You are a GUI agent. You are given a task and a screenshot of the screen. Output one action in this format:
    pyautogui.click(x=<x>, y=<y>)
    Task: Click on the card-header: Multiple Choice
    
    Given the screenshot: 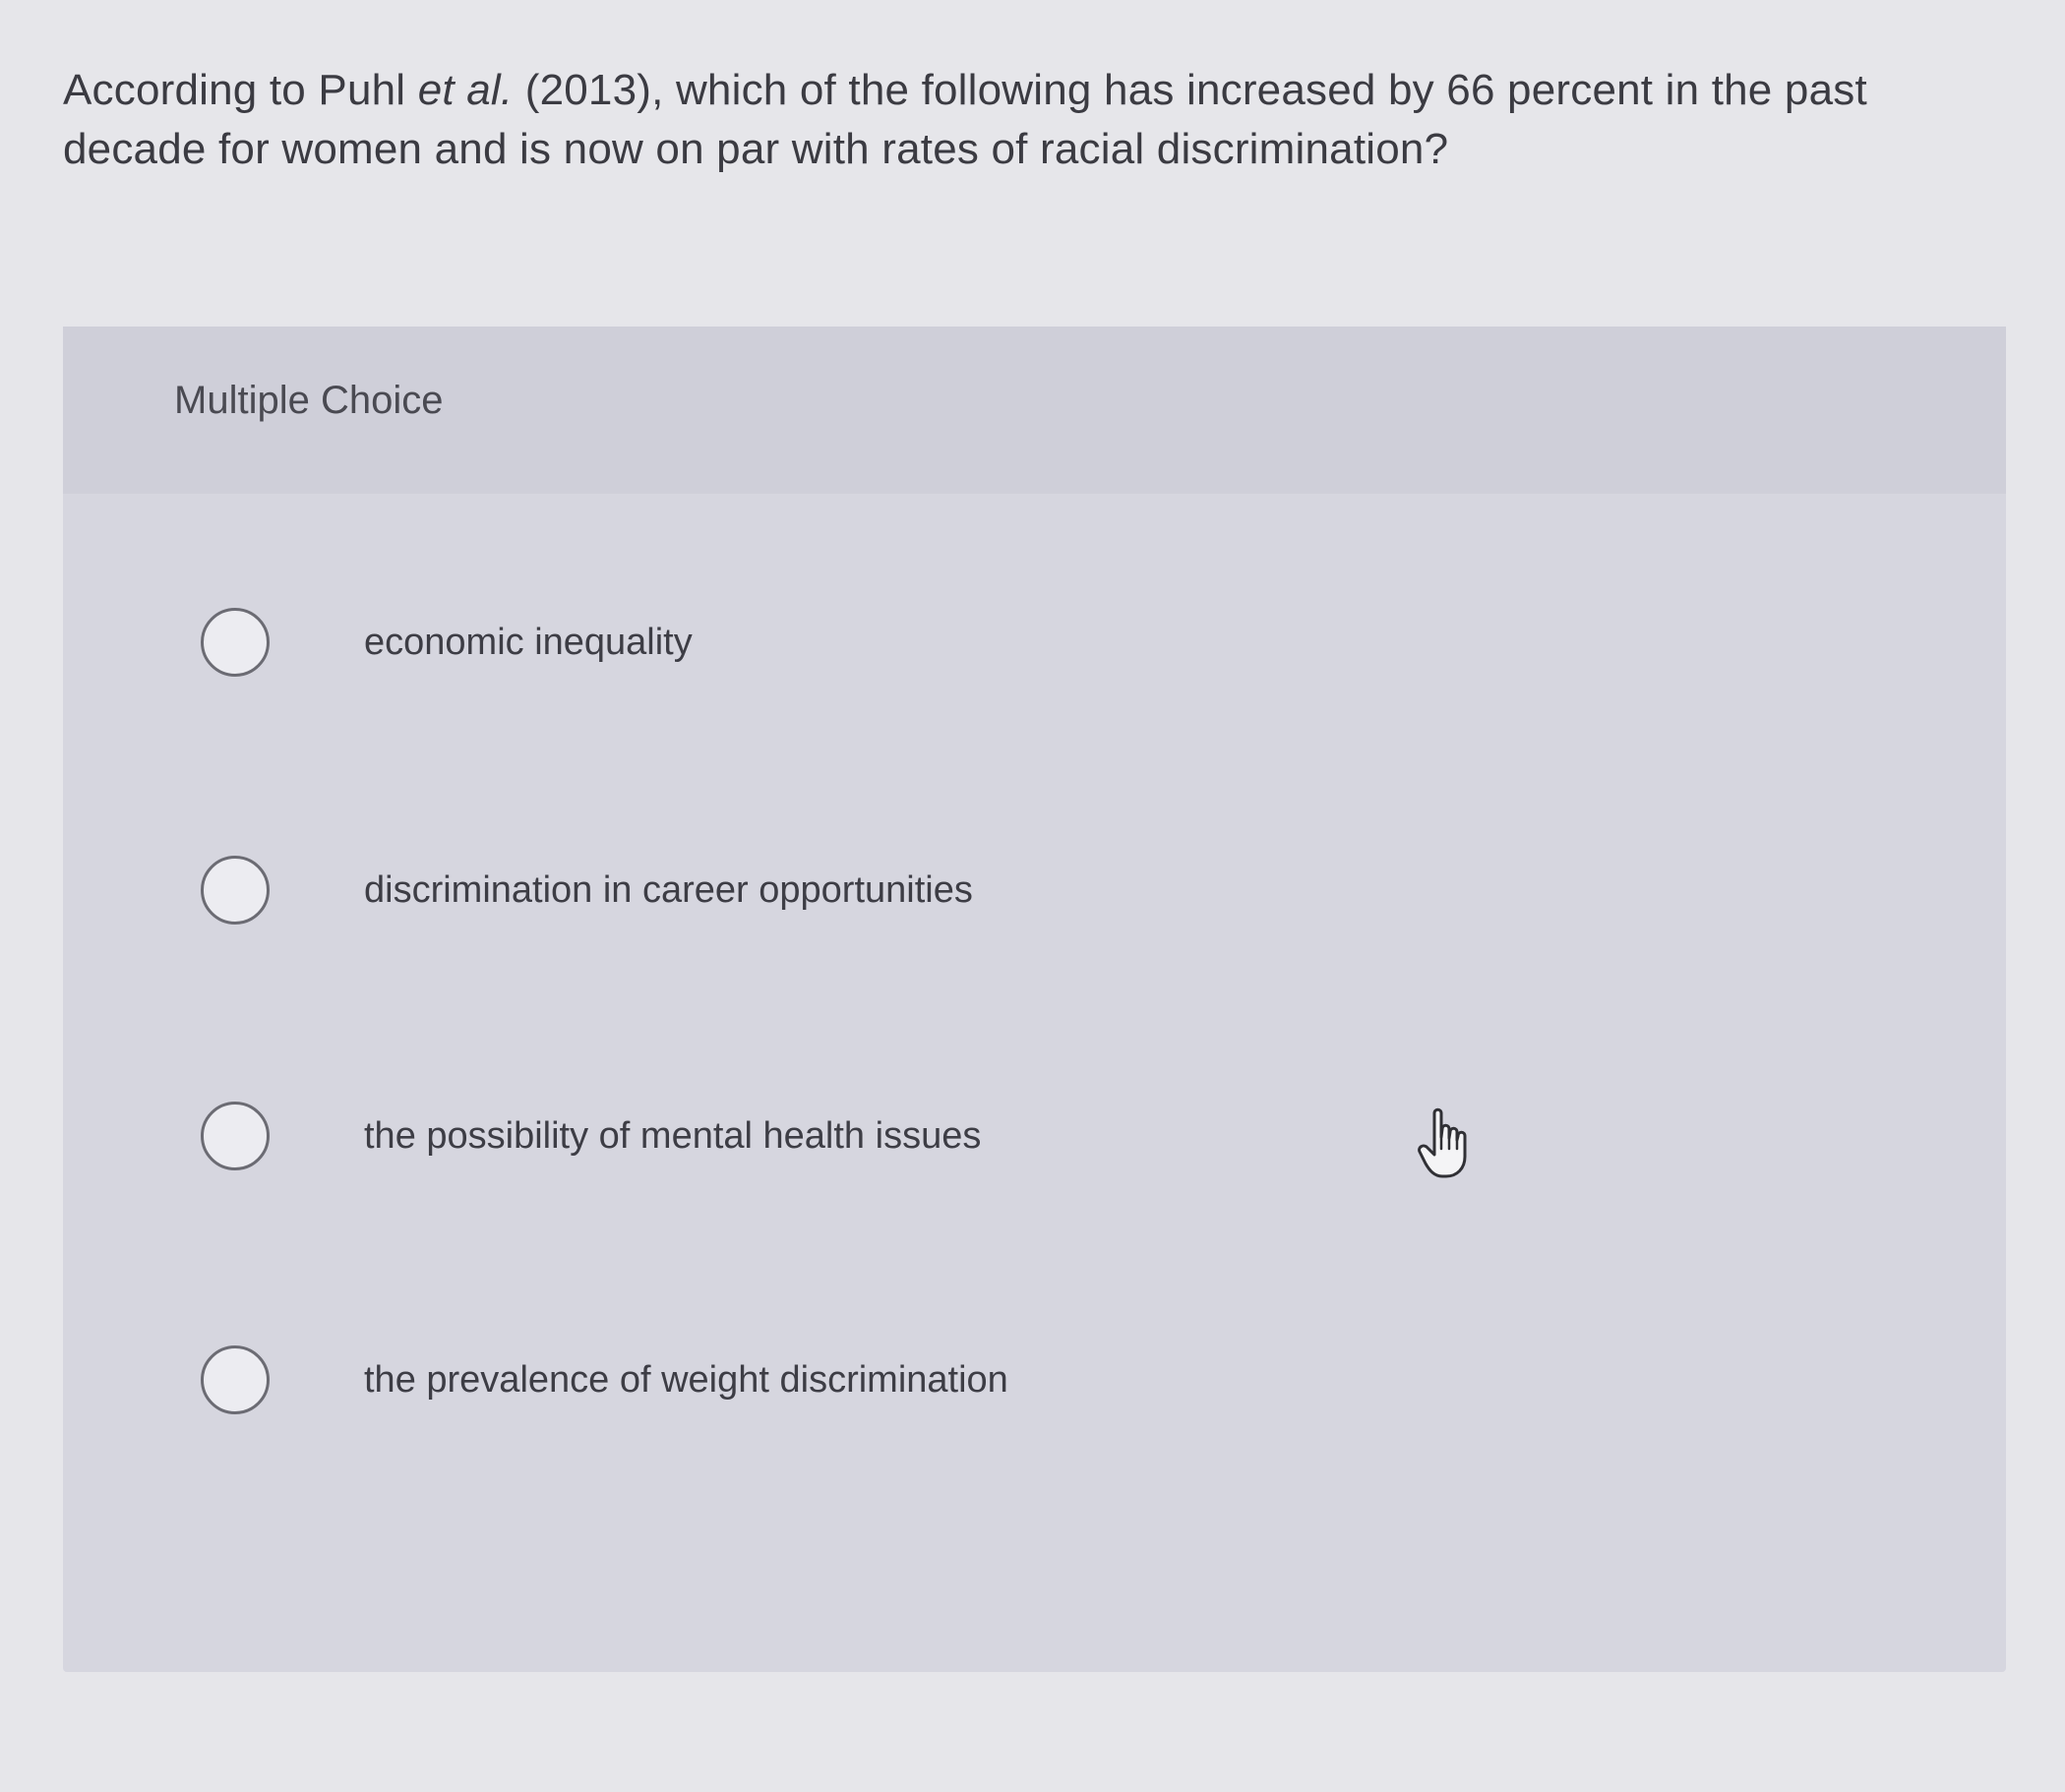 What is the action you would take?
    pyautogui.click(x=1035, y=410)
    